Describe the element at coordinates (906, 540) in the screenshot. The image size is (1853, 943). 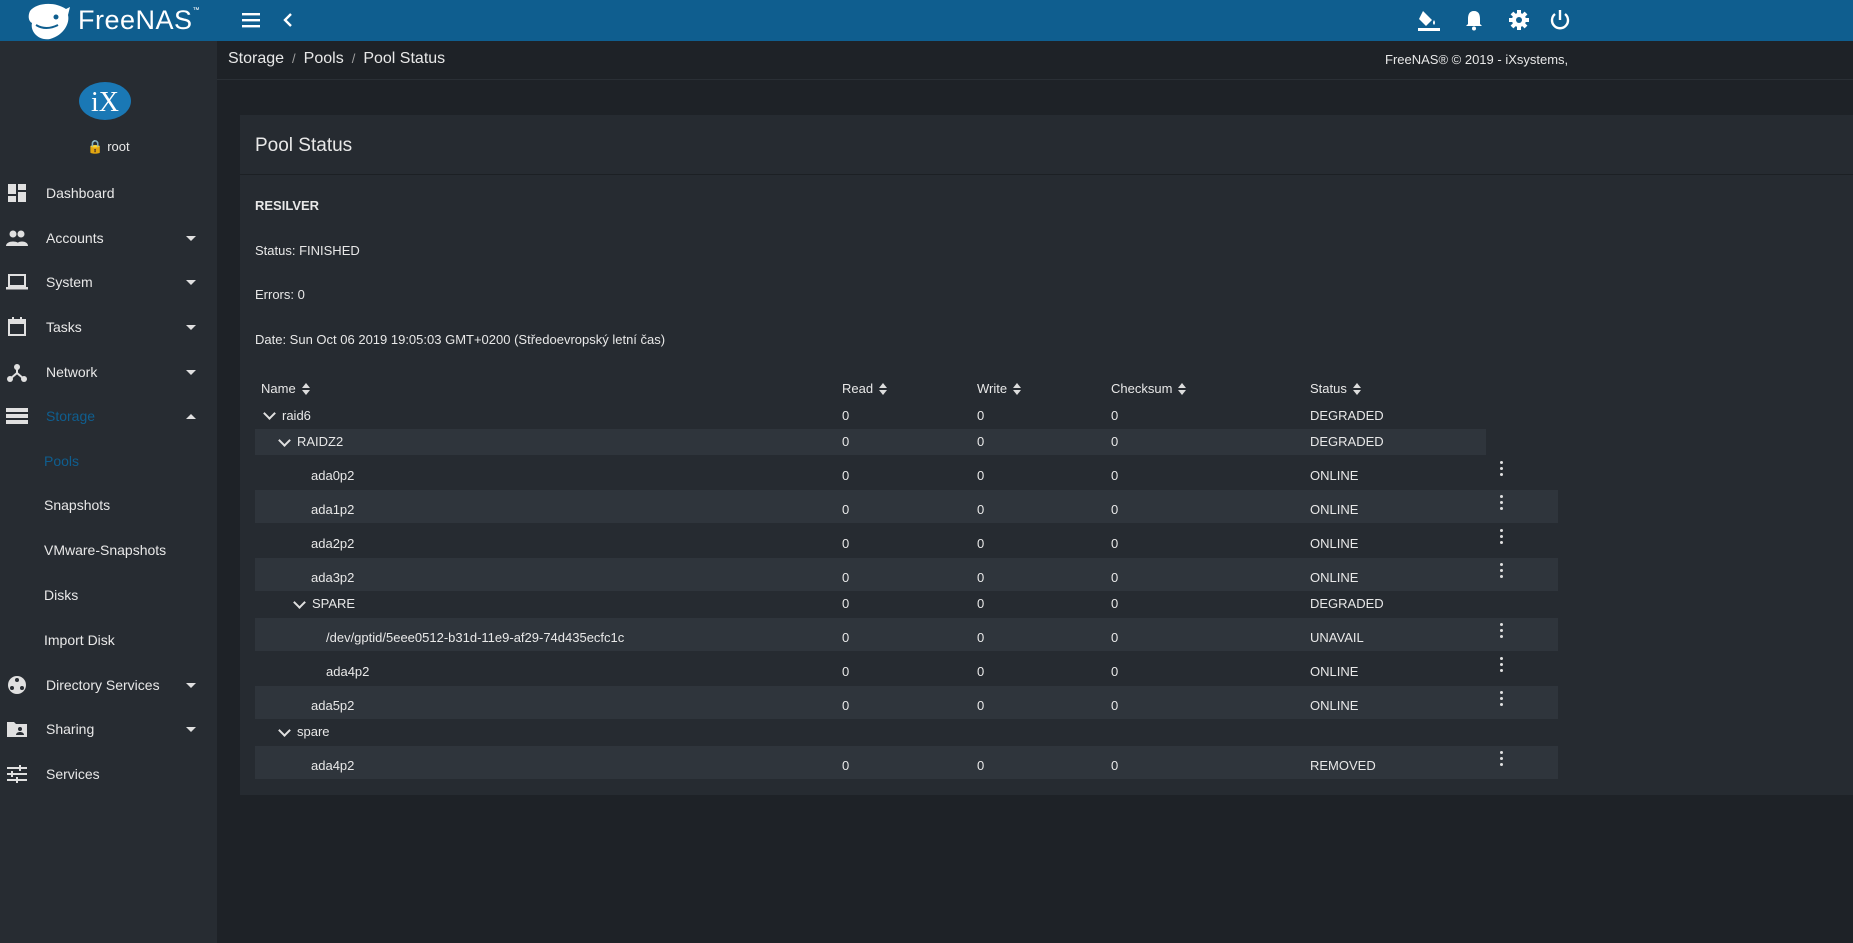
I see `table-row: ada2p2 0 0 0 ONLINE` at that location.